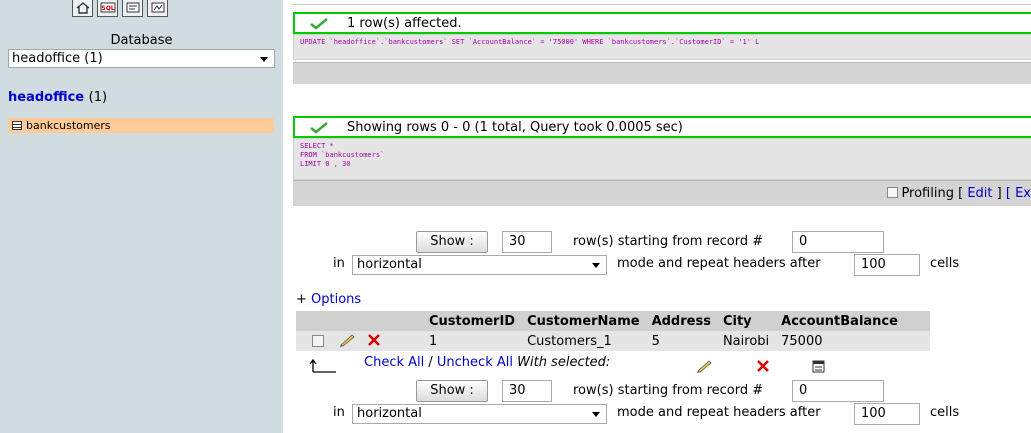  I want to click on sql-icon-text: SQL, so click(107, 8).